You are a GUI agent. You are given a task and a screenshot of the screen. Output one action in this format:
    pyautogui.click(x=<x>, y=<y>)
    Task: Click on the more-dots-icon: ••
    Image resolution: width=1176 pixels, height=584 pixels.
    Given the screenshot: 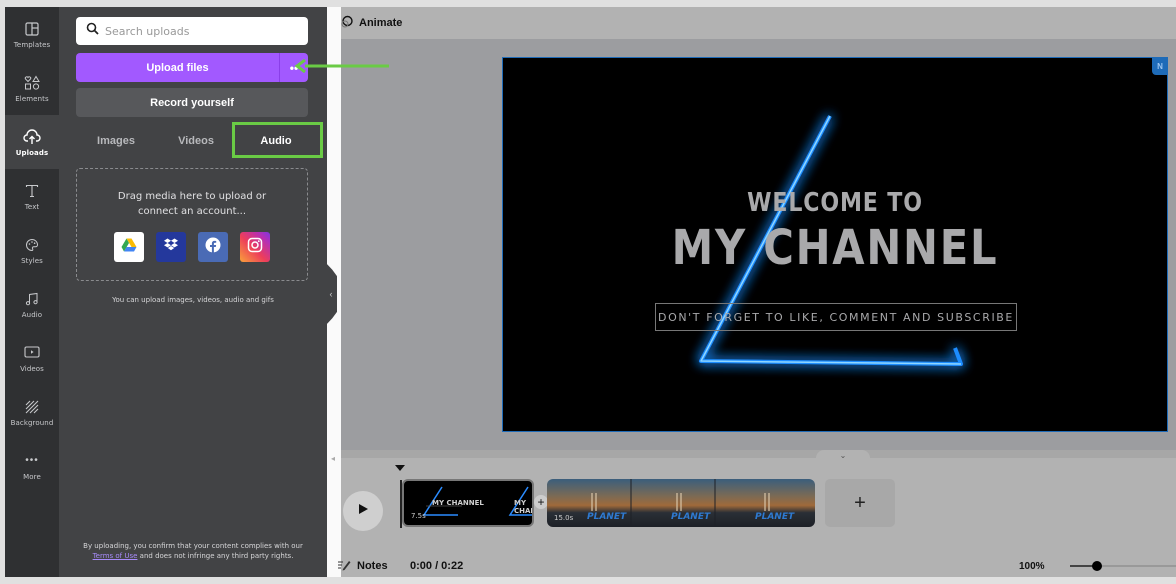 What is the action you would take?
    pyautogui.click(x=294, y=67)
    